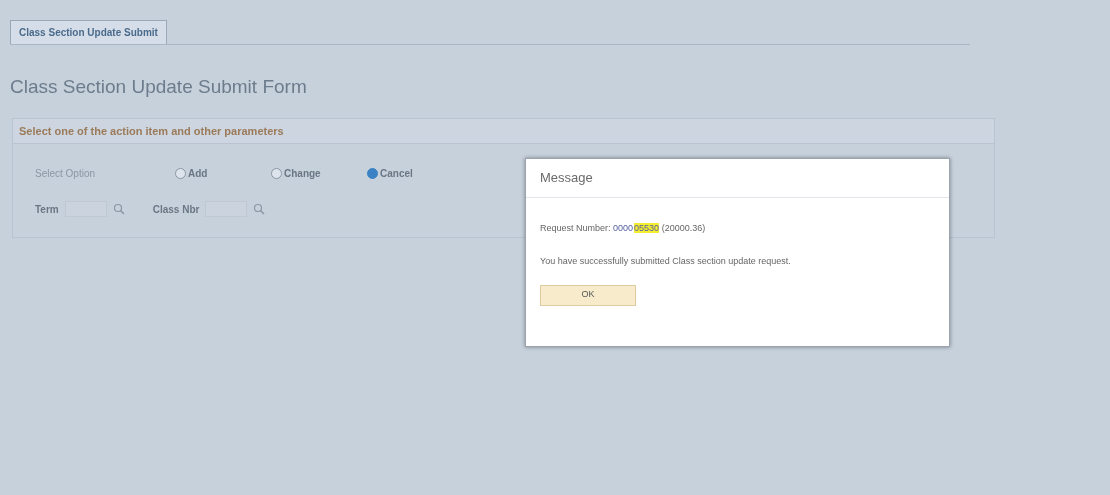 This screenshot has width=1110, height=495. Describe the element at coordinates (66, 174) in the screenshot. I see `option-label: Select Option` at that location.